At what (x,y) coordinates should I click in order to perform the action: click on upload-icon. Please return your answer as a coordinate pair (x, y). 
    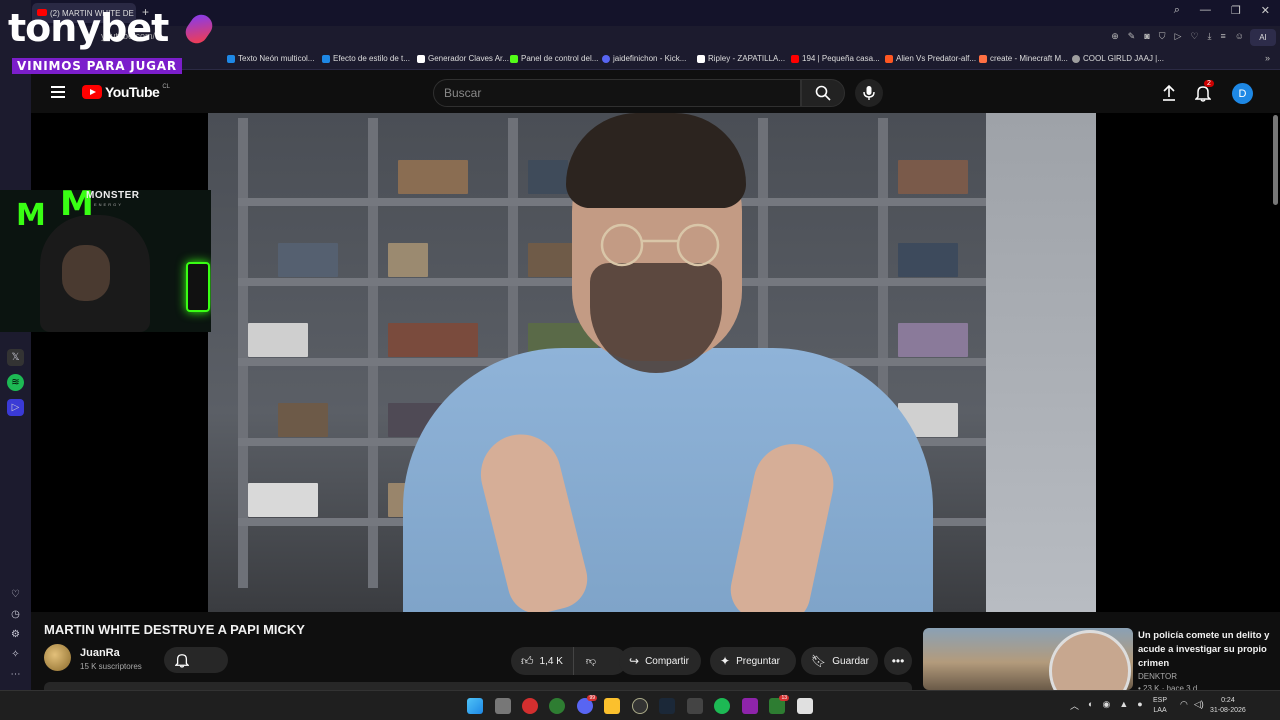
    Looking at the image, I should click on (1169, 92).